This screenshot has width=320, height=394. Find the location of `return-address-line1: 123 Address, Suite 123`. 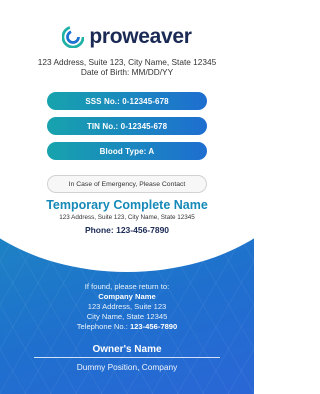

return-address-line1: 123 Address, Suite 123 is located at coordinates (127, 306).